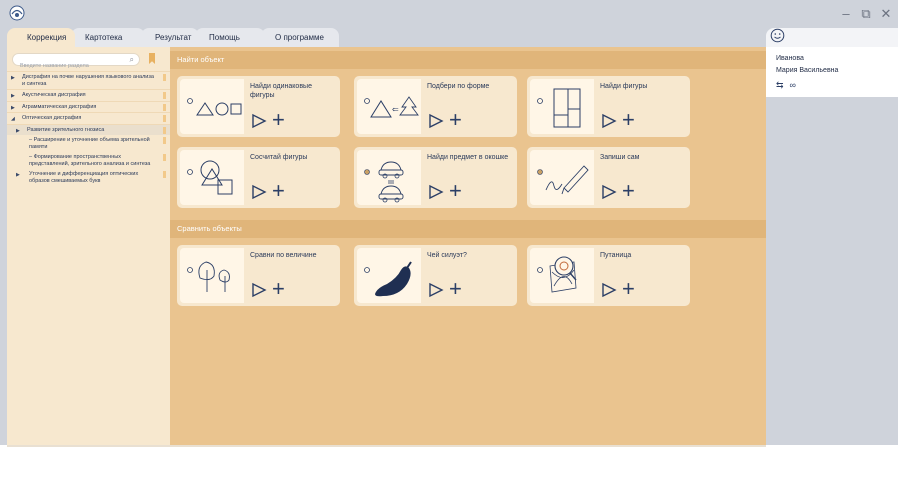 This screenshot has height=492, width=898. Describe the element at coordinates (258, 275) in the screenshot. I see `exercise-card: Сравни по величине +` at that location.